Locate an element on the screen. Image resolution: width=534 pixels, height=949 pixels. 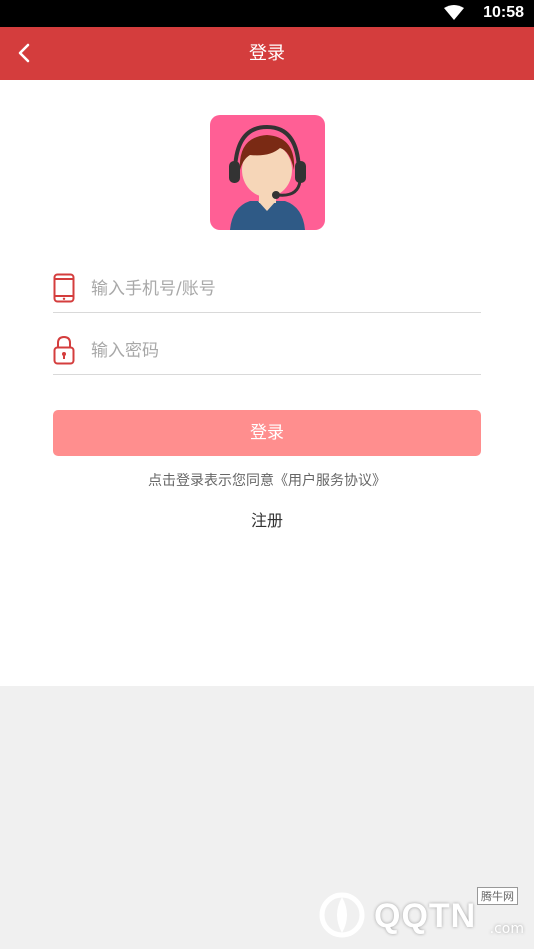
login-button: 登录 is located at coordinates (267, 433).